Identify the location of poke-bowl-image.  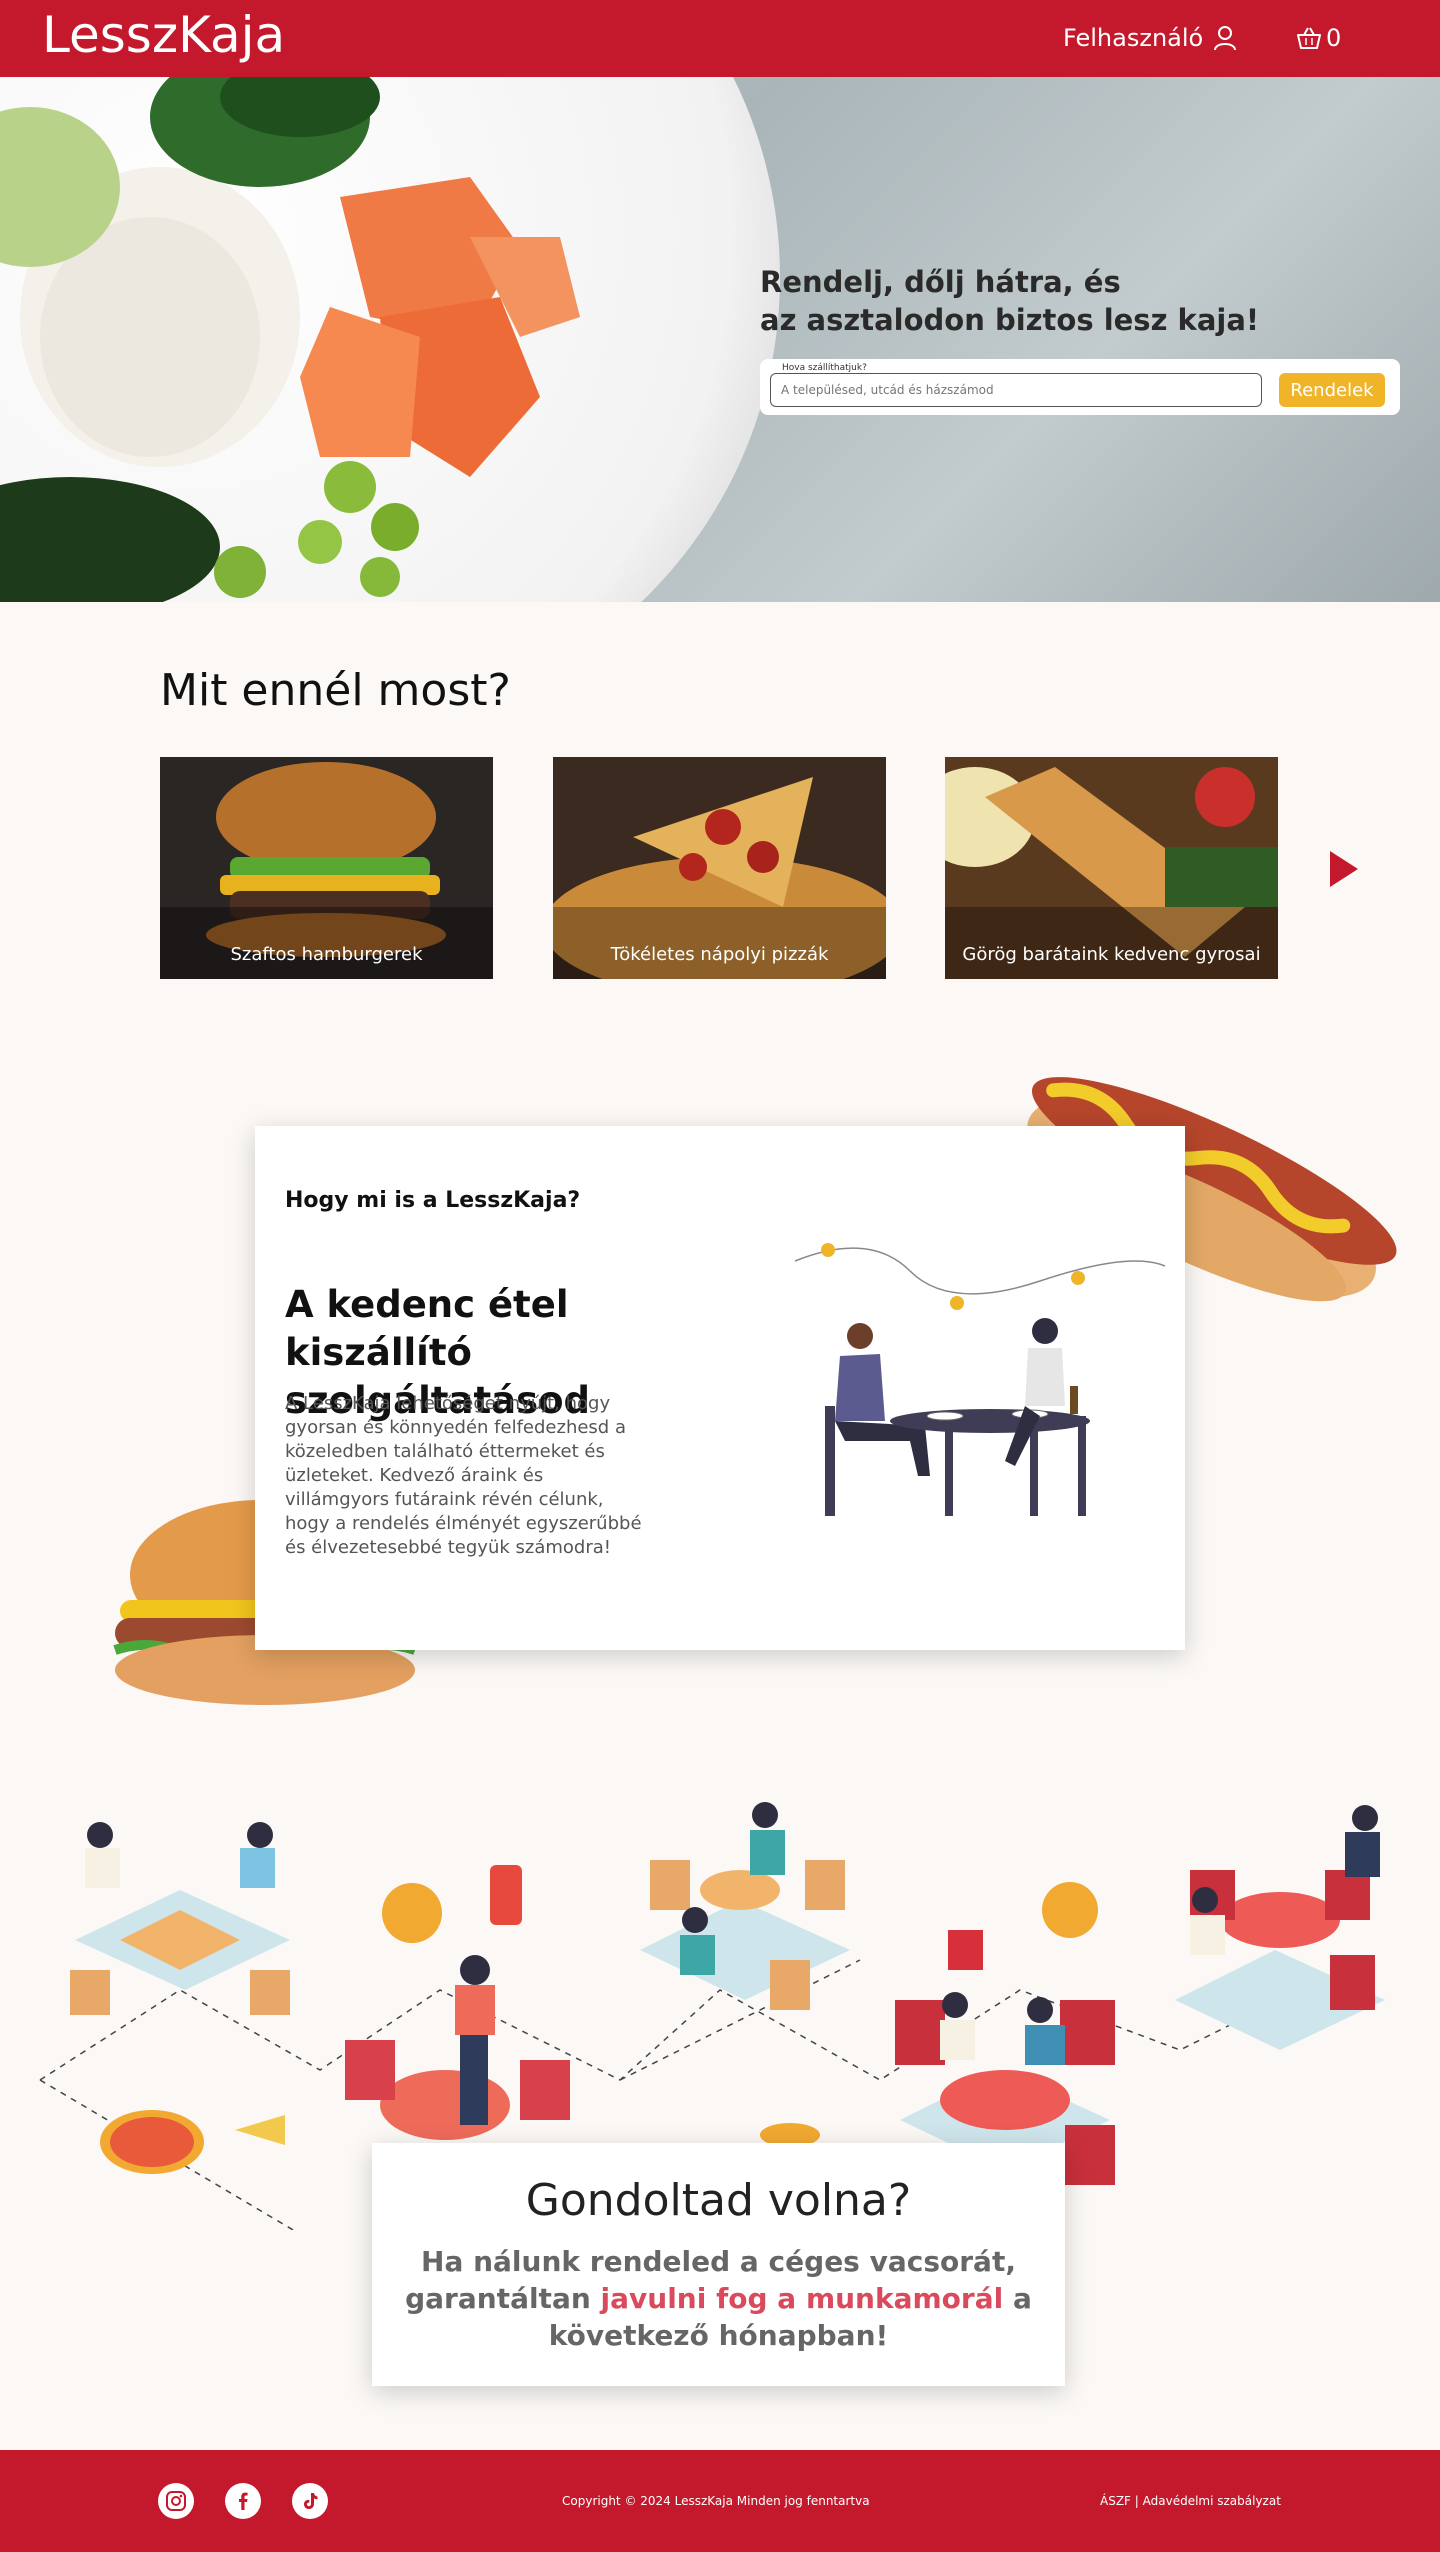
(390, 339).